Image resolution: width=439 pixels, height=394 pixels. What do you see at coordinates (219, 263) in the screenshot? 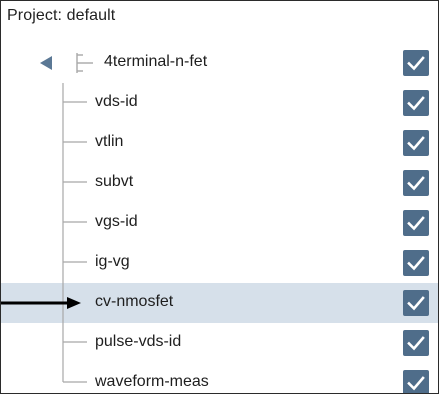
I see `tree-item-row: ig-vg` at bounding box center [219, 263].